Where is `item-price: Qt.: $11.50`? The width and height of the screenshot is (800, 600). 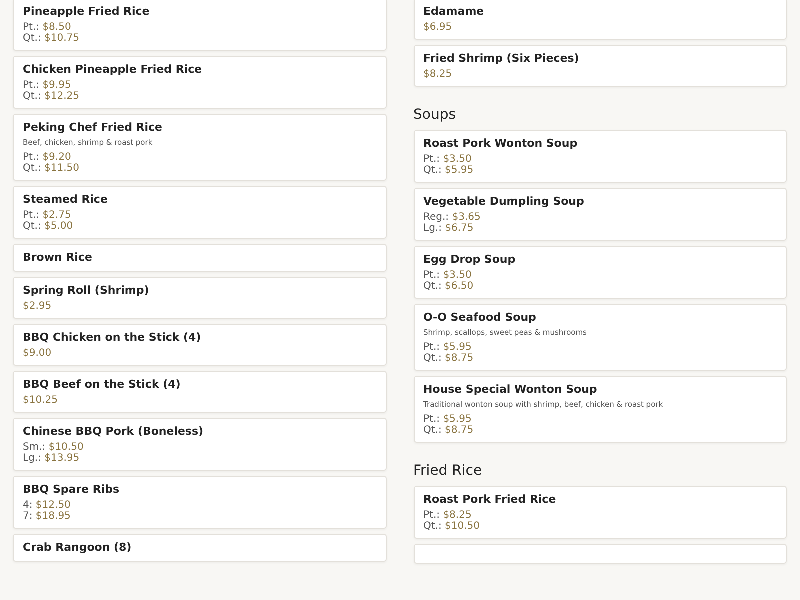 item-price: Qt.: $11.50 is located at coordinates (51, 168).